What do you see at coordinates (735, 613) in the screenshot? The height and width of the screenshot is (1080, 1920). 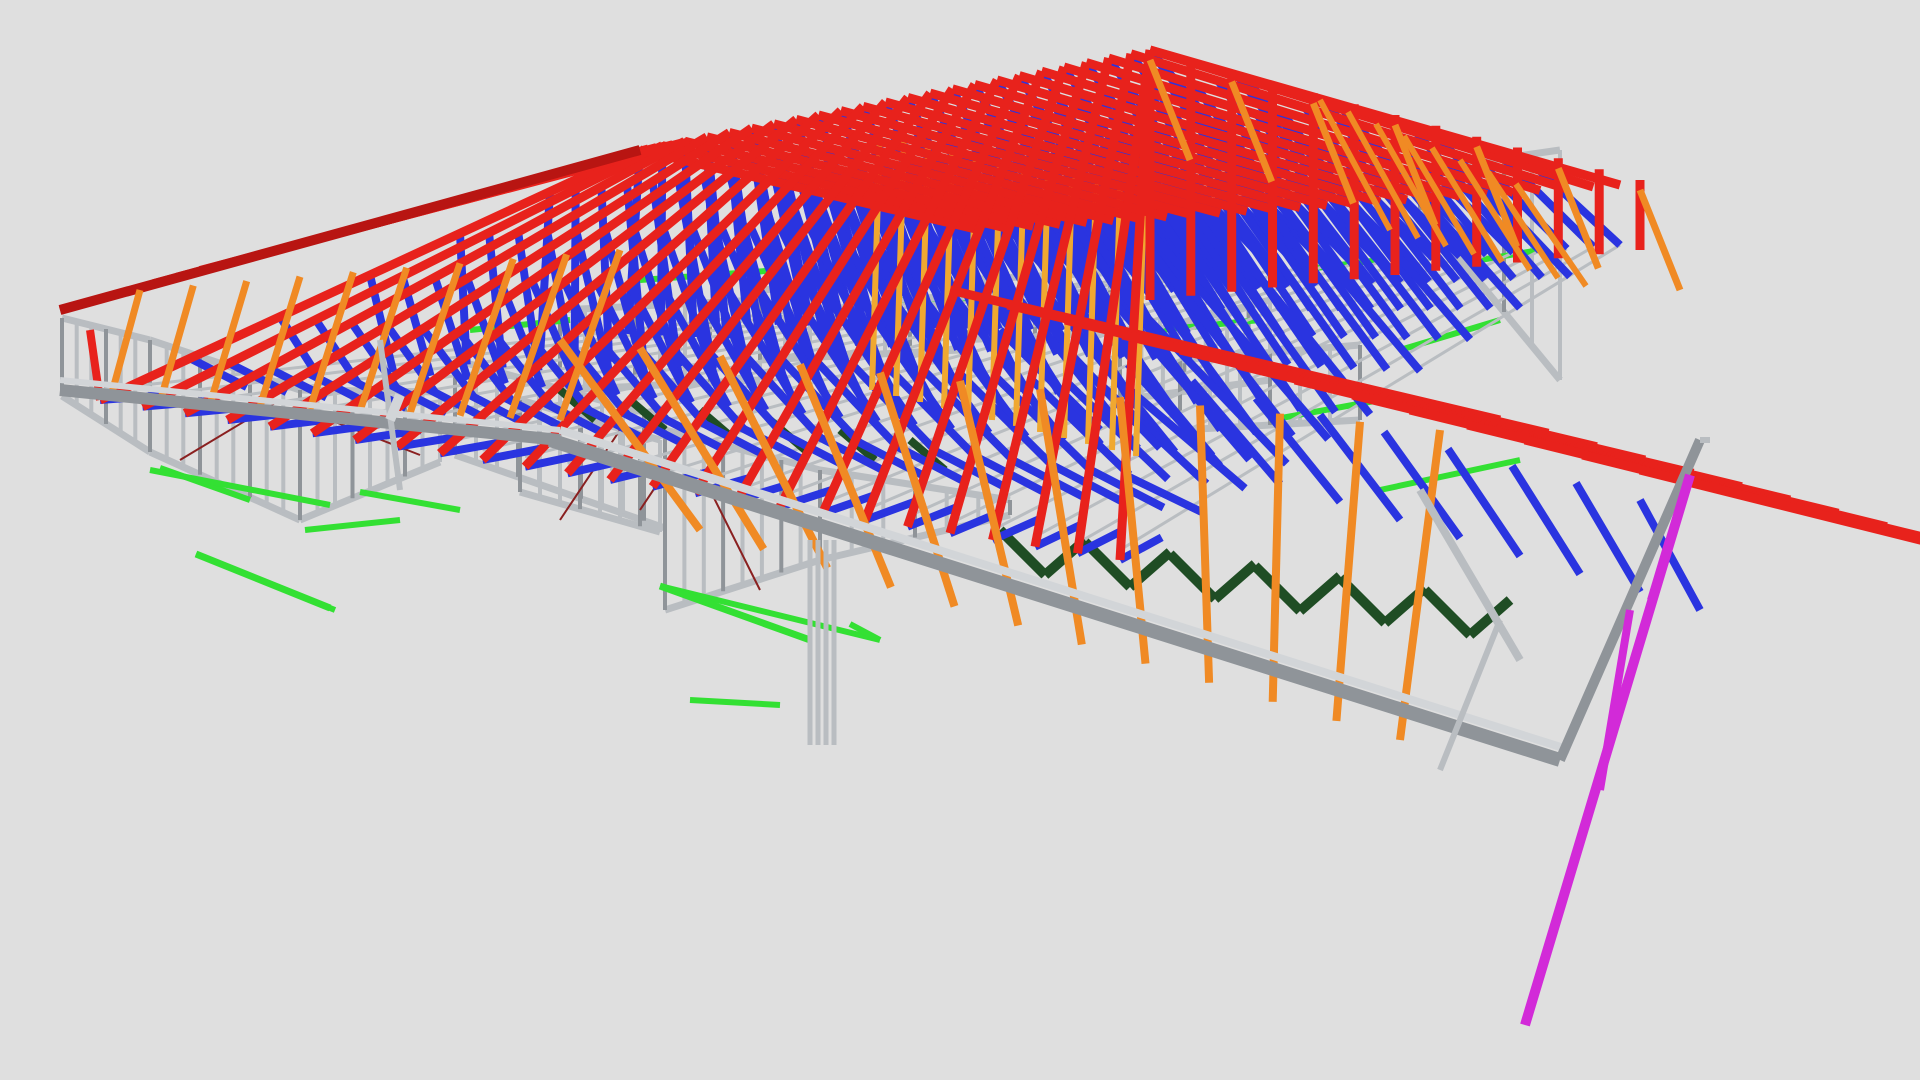 I see `green-nogging-garage` at bounding box center [735, 613].